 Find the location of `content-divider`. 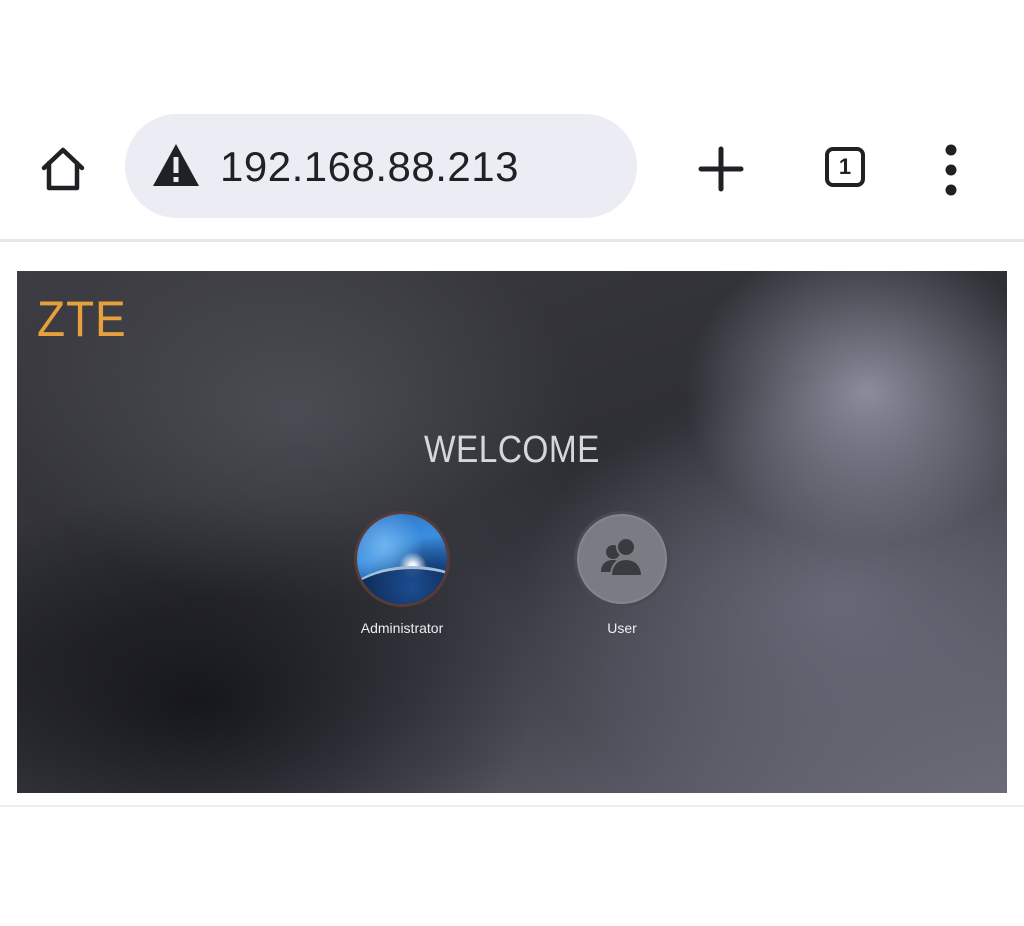

content-divider is located at coordinates (512, 806).